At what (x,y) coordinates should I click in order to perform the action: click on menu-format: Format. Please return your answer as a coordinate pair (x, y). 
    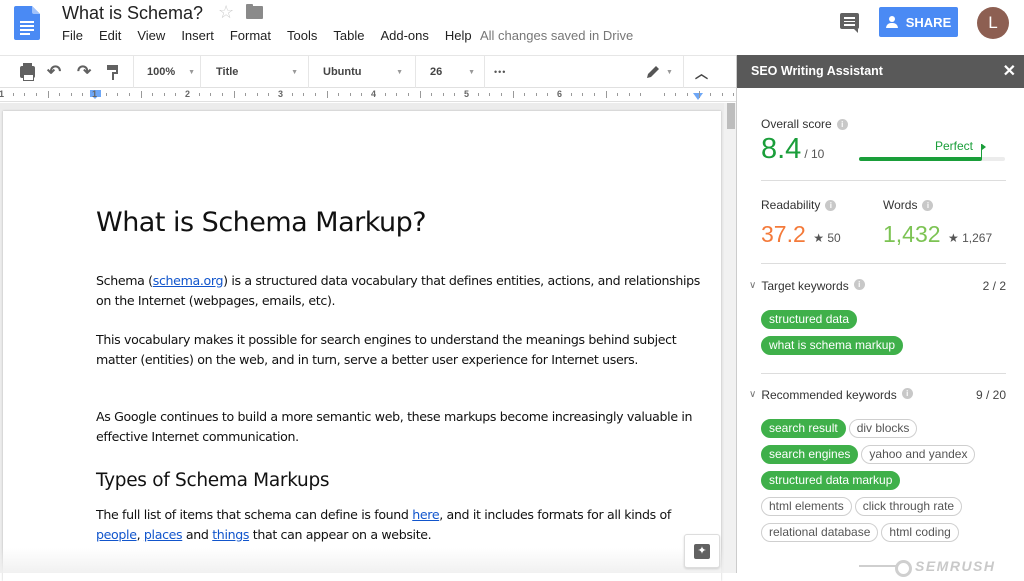
    Looking at the image, I should click on (250, 35).